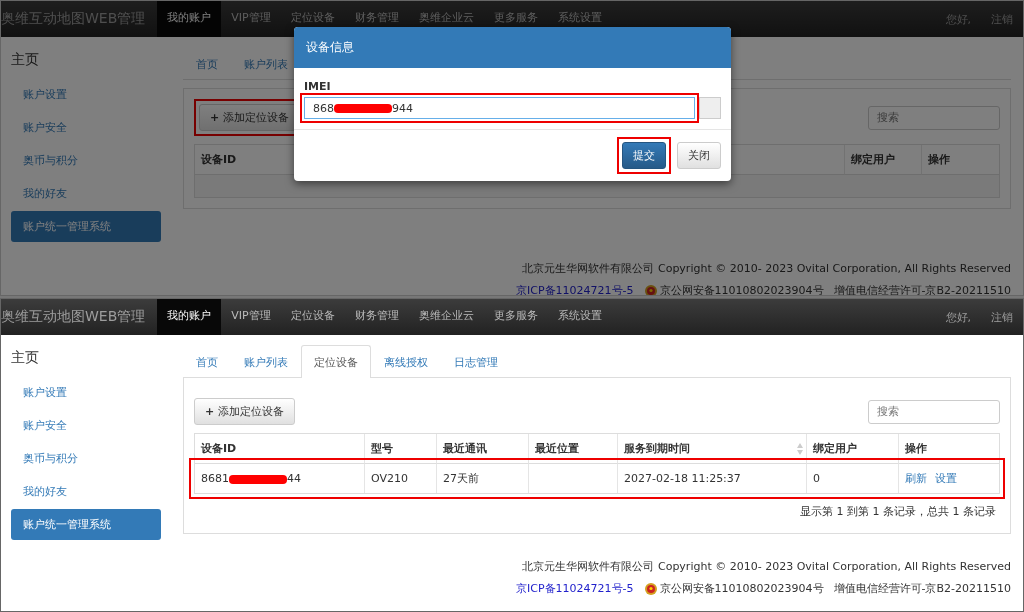  I want to click on pagination-info: 显示第 1 到第 1 条记录，总共 1 条记录, so click(898, 511).